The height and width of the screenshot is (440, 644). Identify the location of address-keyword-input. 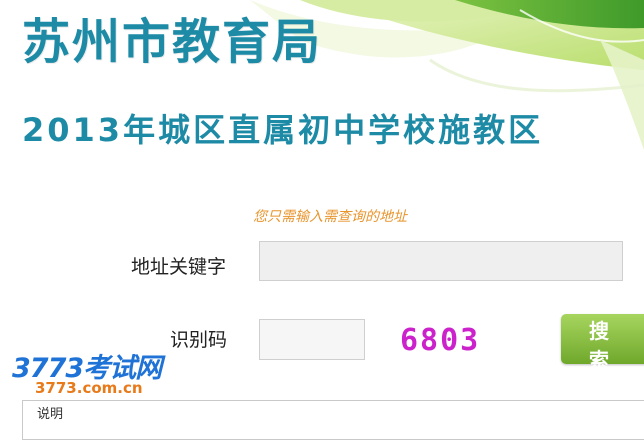
(441, 261).